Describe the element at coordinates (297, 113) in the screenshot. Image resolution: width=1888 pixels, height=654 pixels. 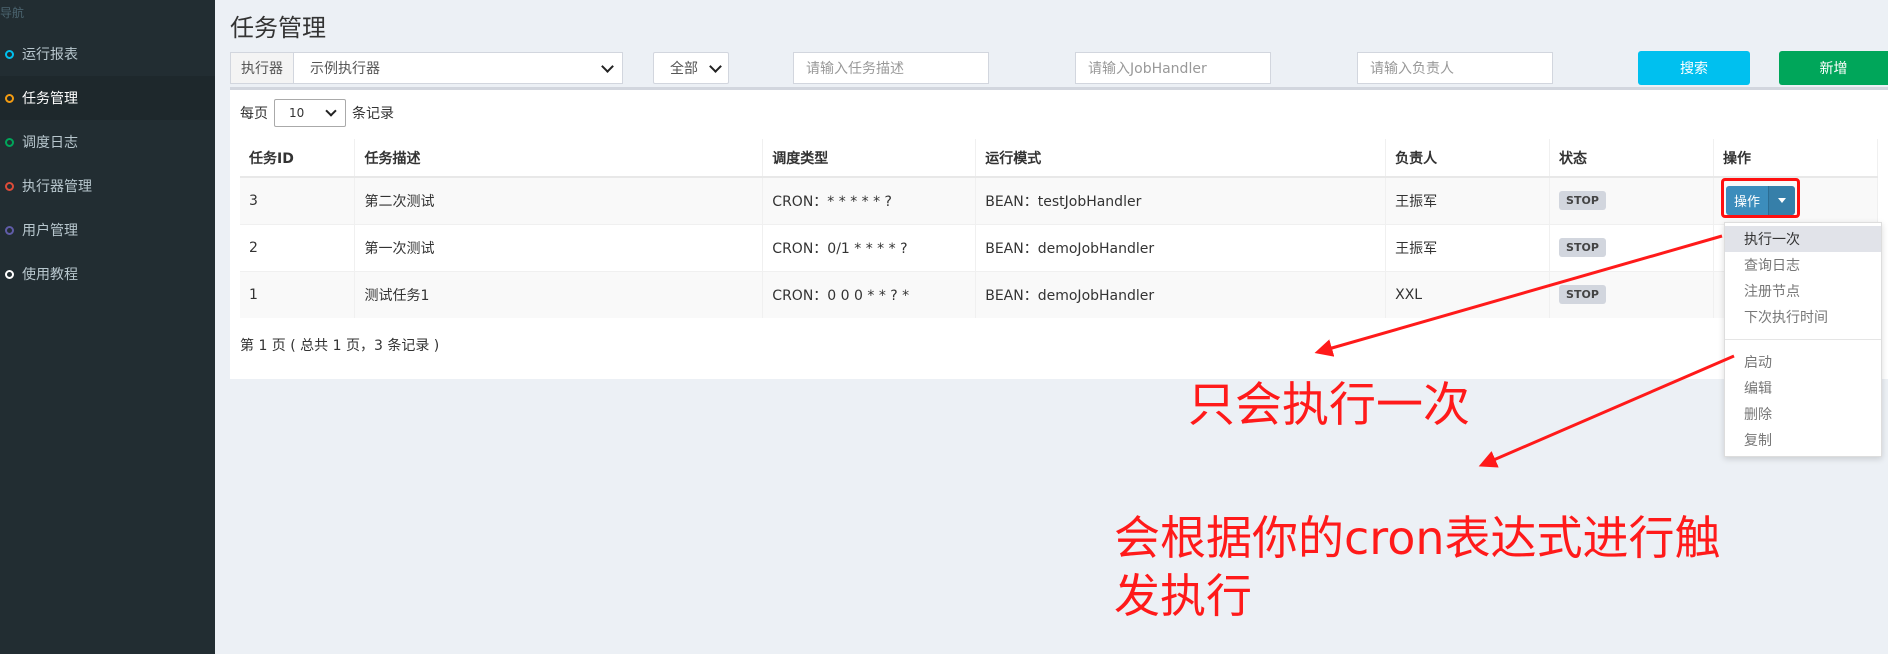
I see `perpage-value: 10` at that location.